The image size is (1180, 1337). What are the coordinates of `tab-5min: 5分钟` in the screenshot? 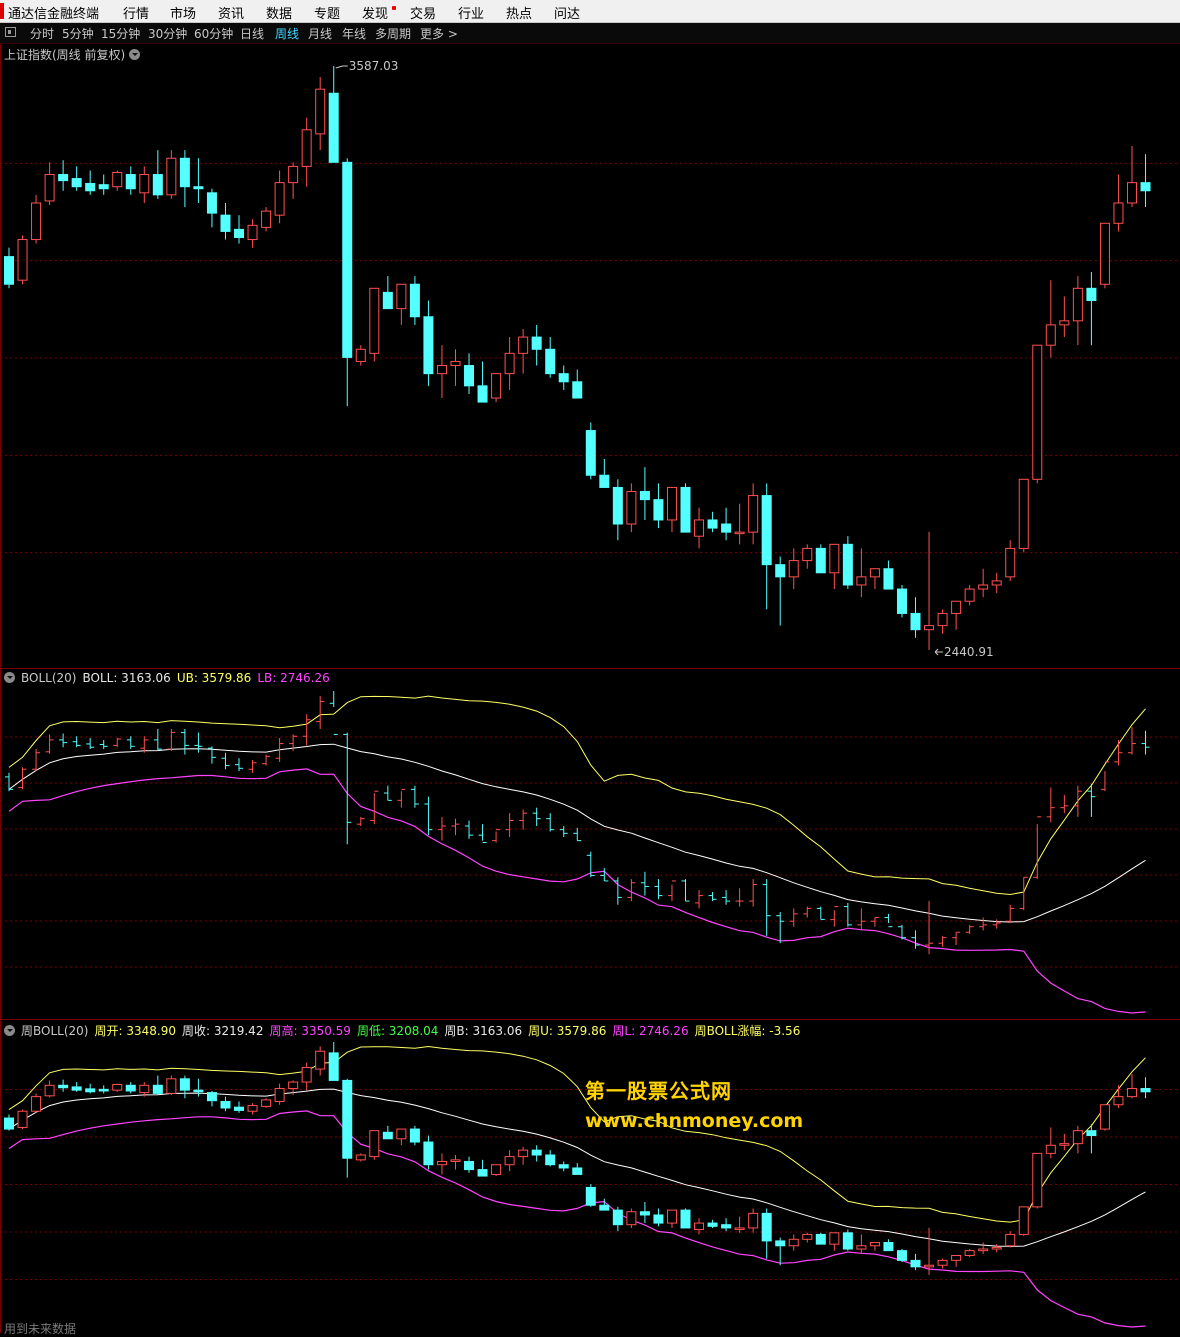 It's located at (78, 33).